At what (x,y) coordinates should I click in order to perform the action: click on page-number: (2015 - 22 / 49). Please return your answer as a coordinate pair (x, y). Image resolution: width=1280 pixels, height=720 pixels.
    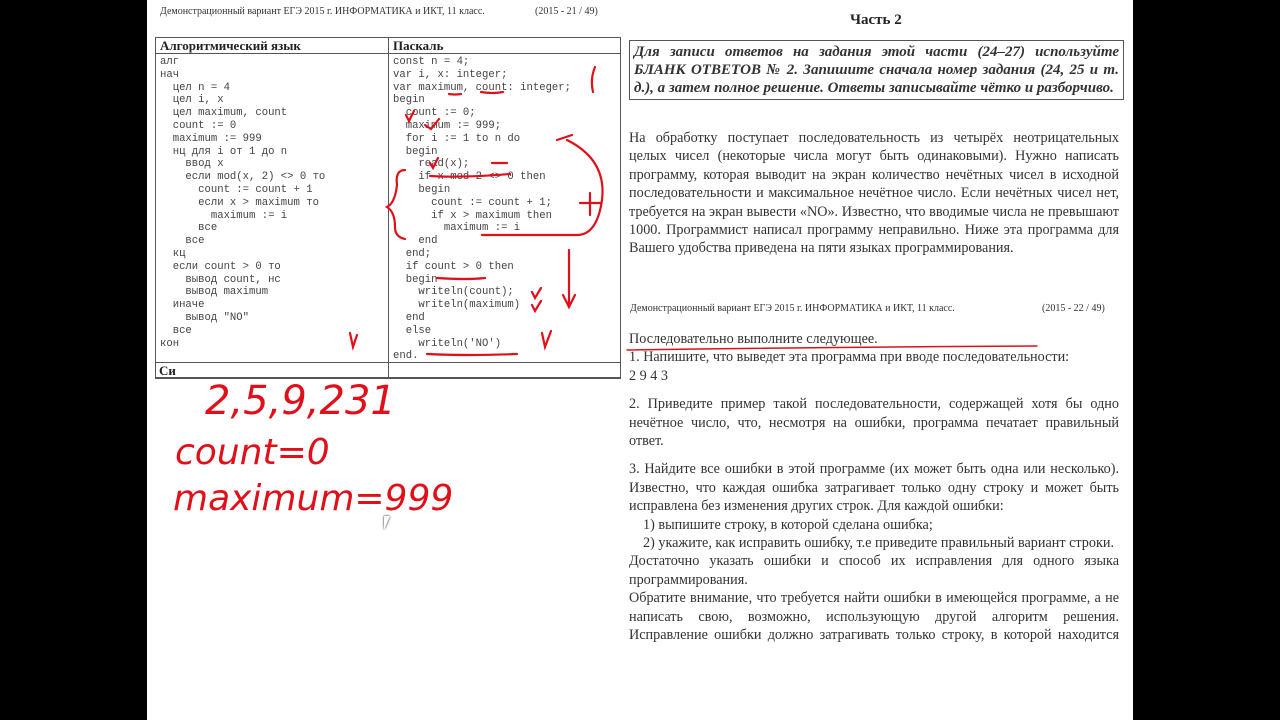
    Looking at the image, I should click on (1073, 308).